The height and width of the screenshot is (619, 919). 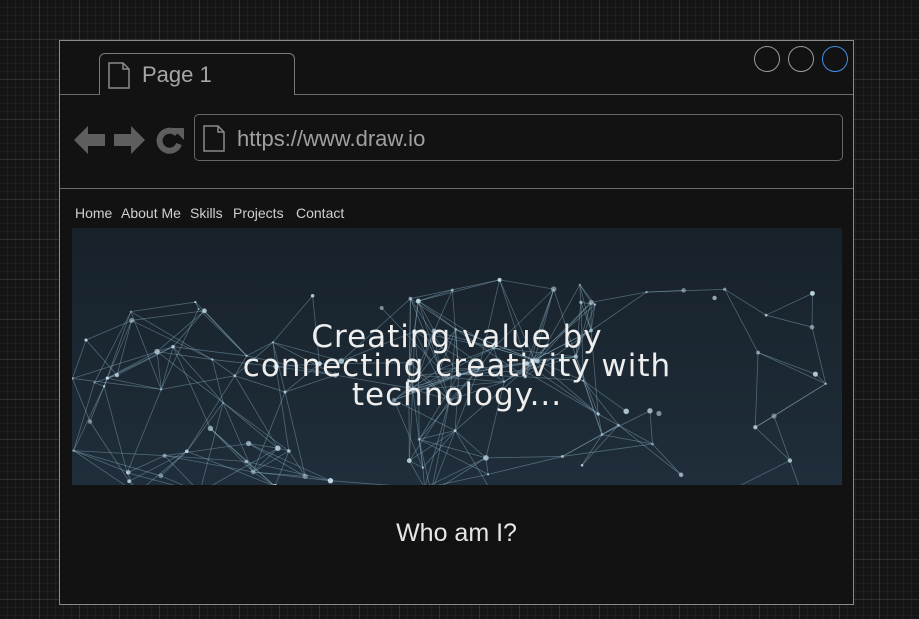 I want to click on toolbar-divider, so click(x=456, y=188).